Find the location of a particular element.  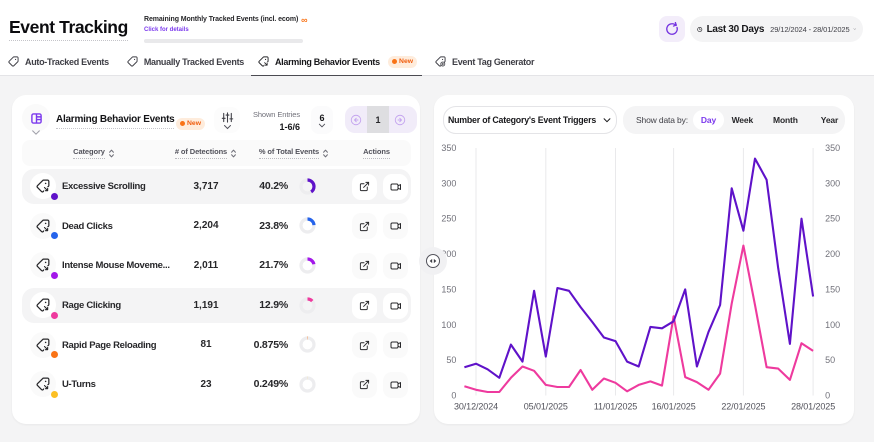

svg-text: 16/01/2025 is located at coordinates (674, 407).